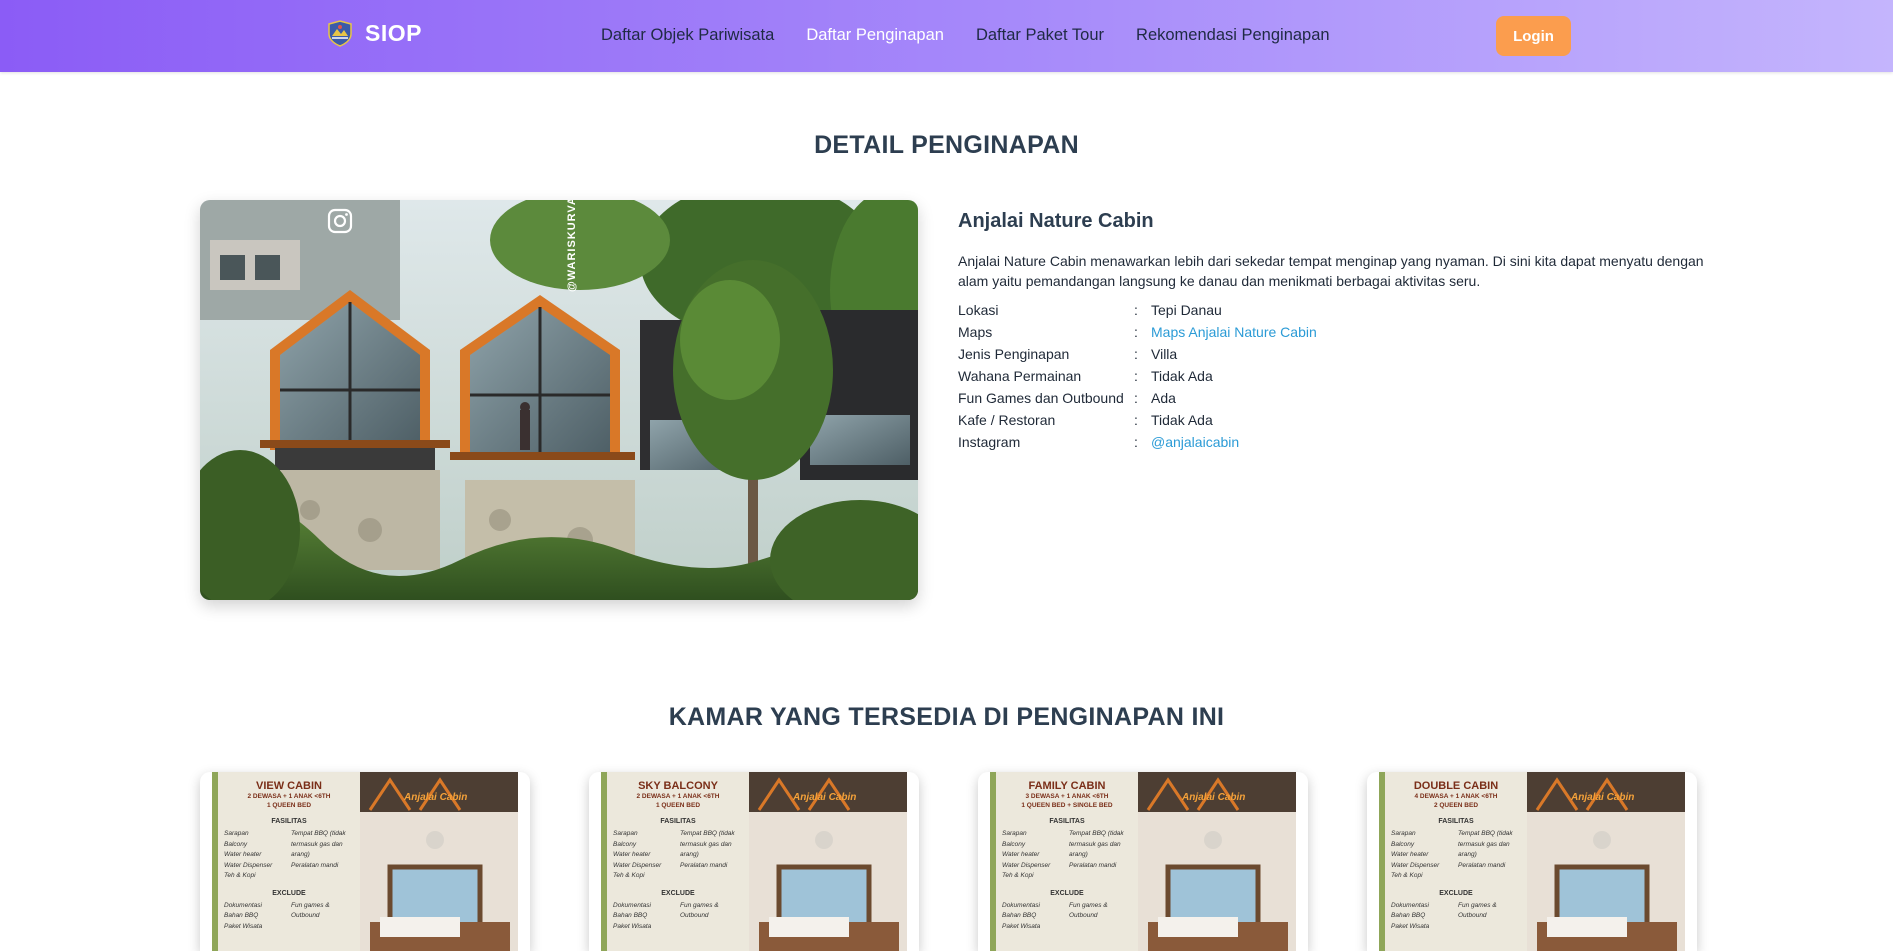 The image size is (1893, 951). What do you see at coordinates (1234, 332) in the screenshot?
I see `maps-link: Maps Anjalai Nature Cabin` at bounding box center [1234, 332].